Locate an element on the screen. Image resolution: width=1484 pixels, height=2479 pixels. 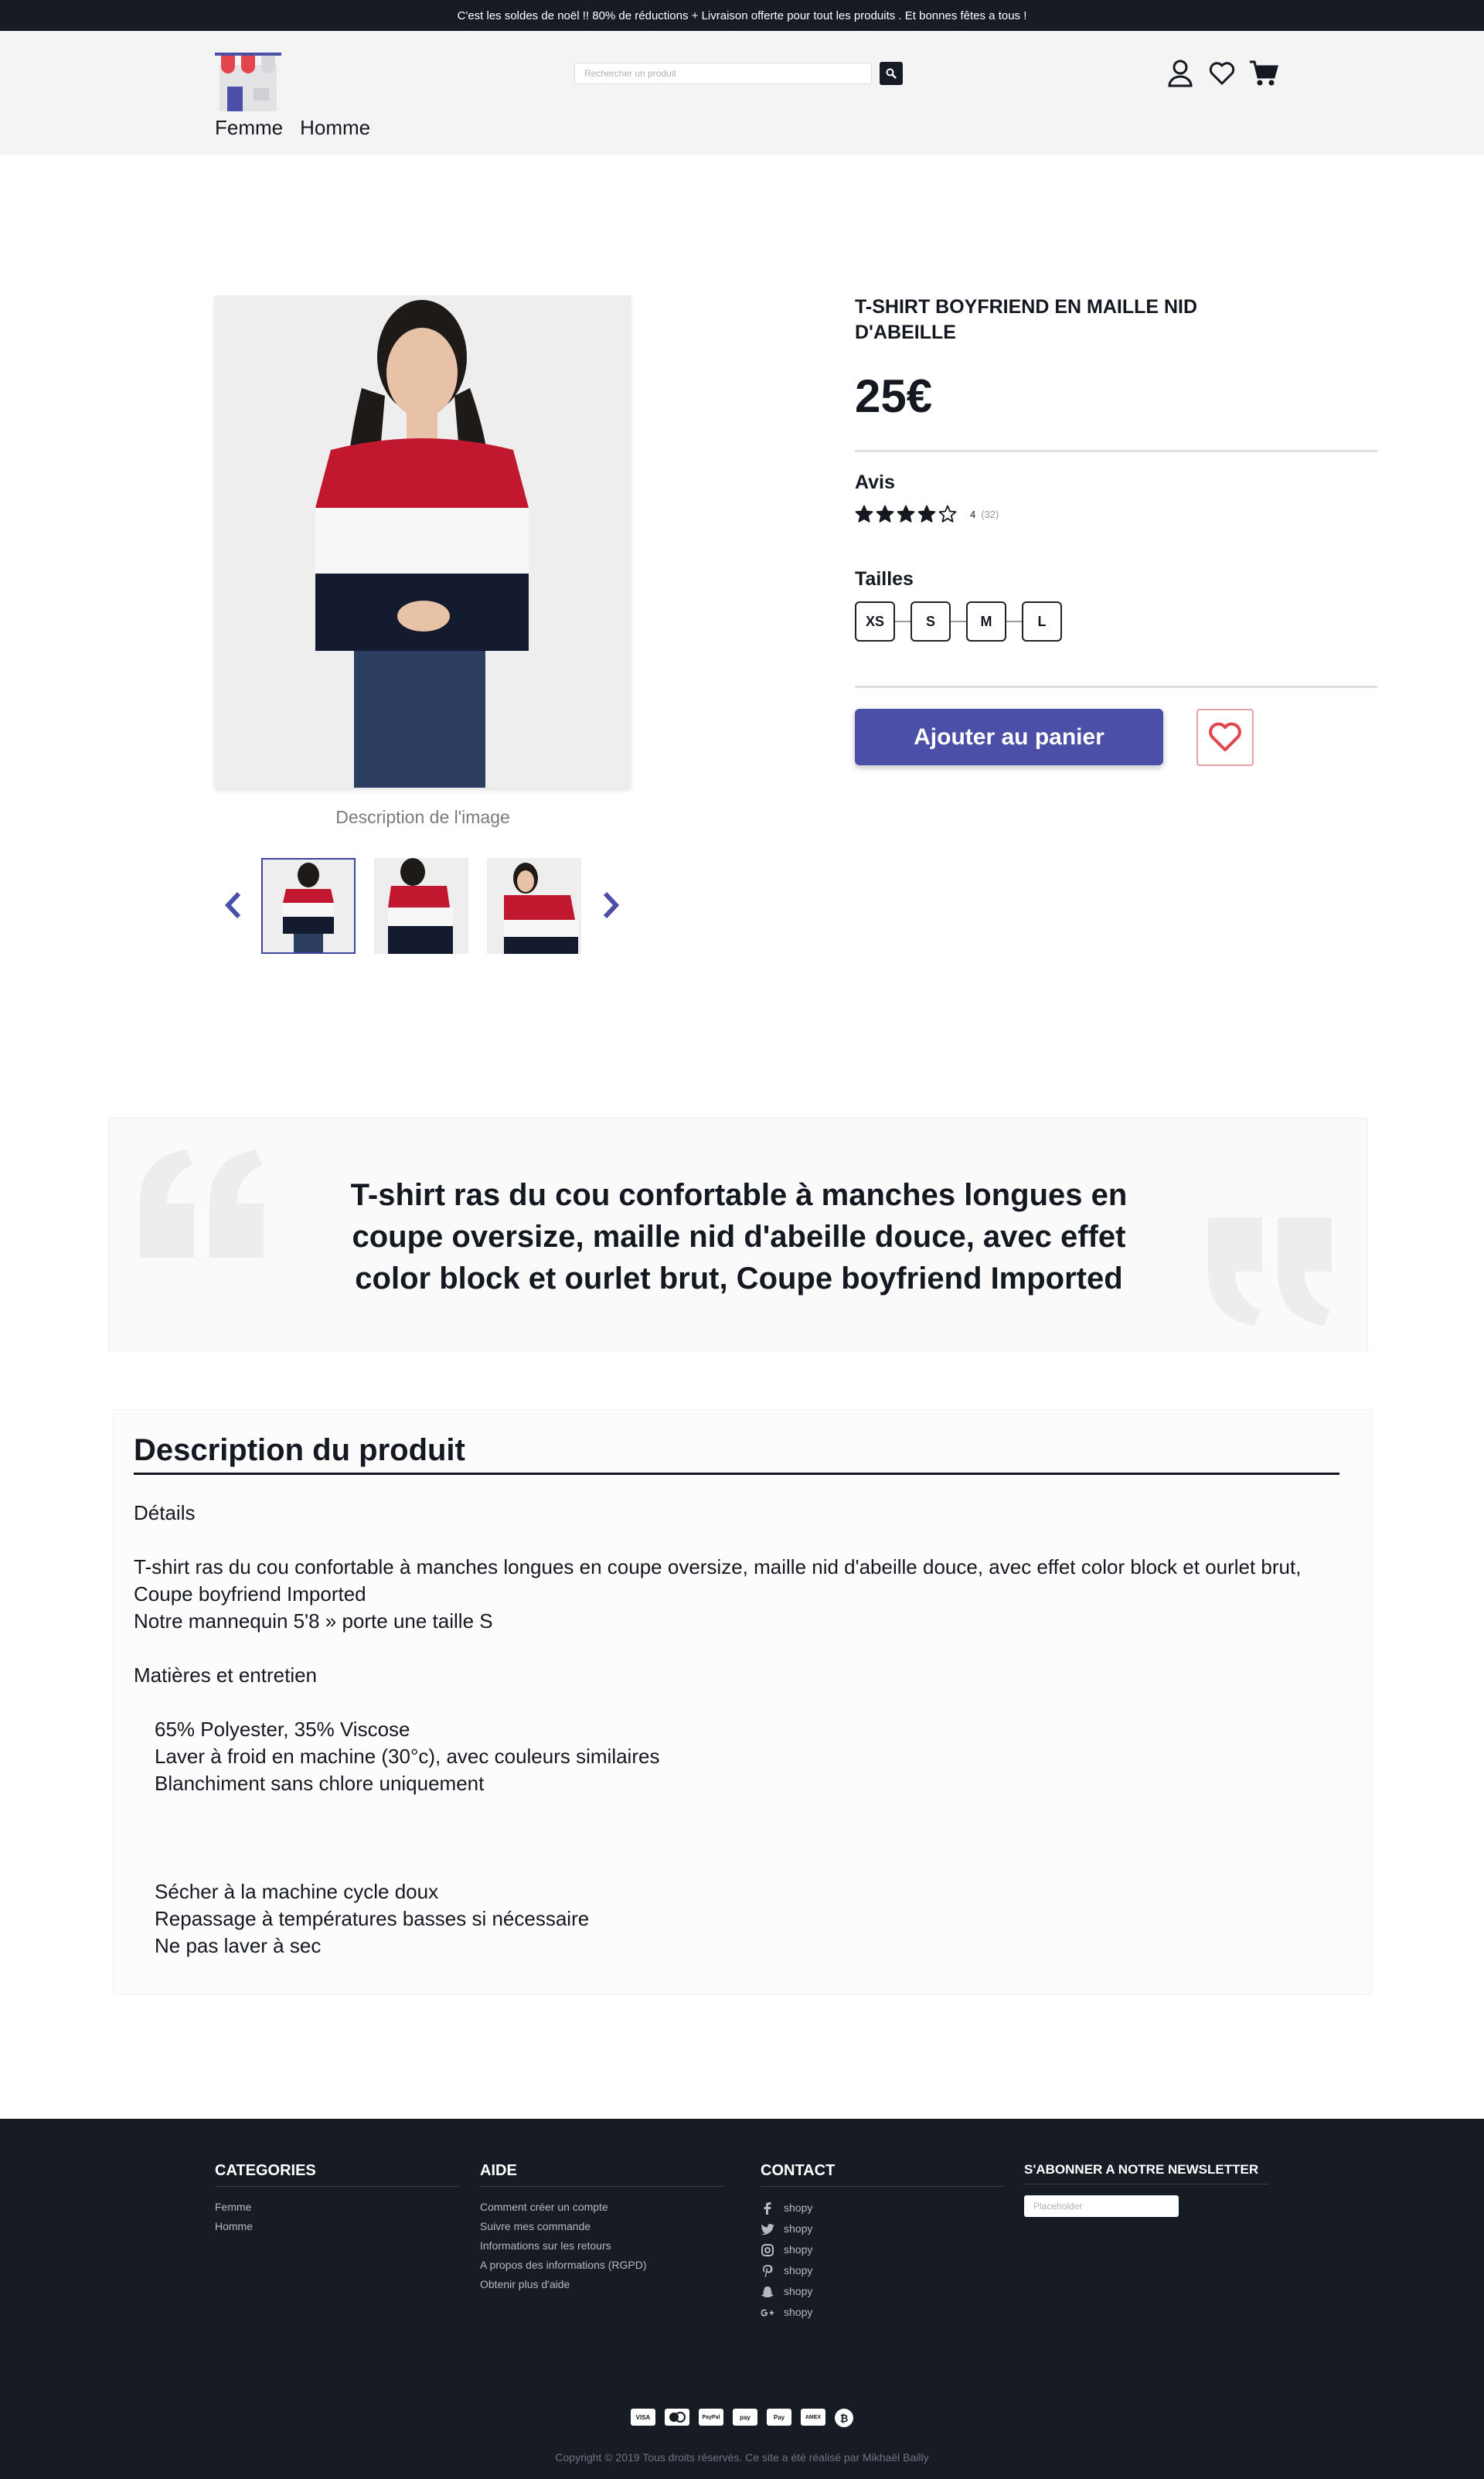
size-xs: XS is located at coordinates (875, 621).